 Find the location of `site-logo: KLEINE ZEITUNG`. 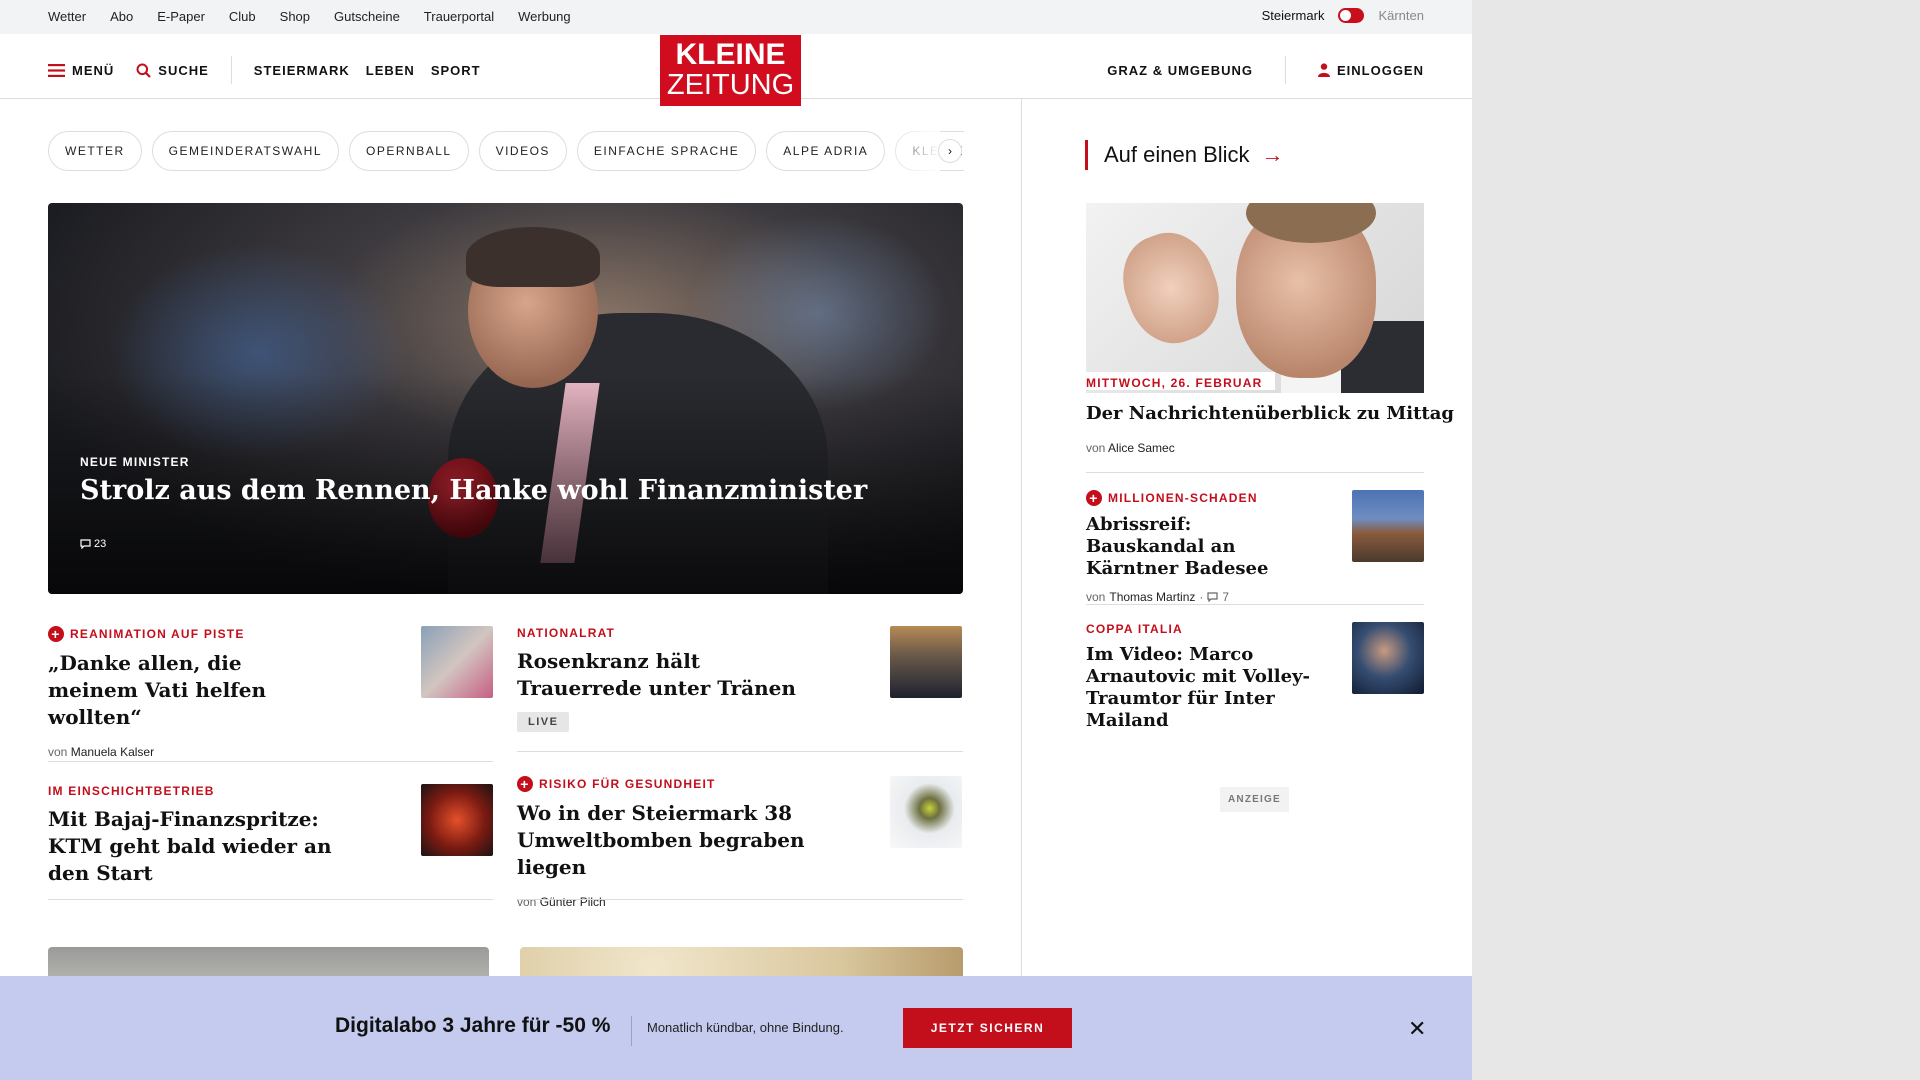

site-logo: KLEINE ZEITUNG is located at coordinates (730, 70).